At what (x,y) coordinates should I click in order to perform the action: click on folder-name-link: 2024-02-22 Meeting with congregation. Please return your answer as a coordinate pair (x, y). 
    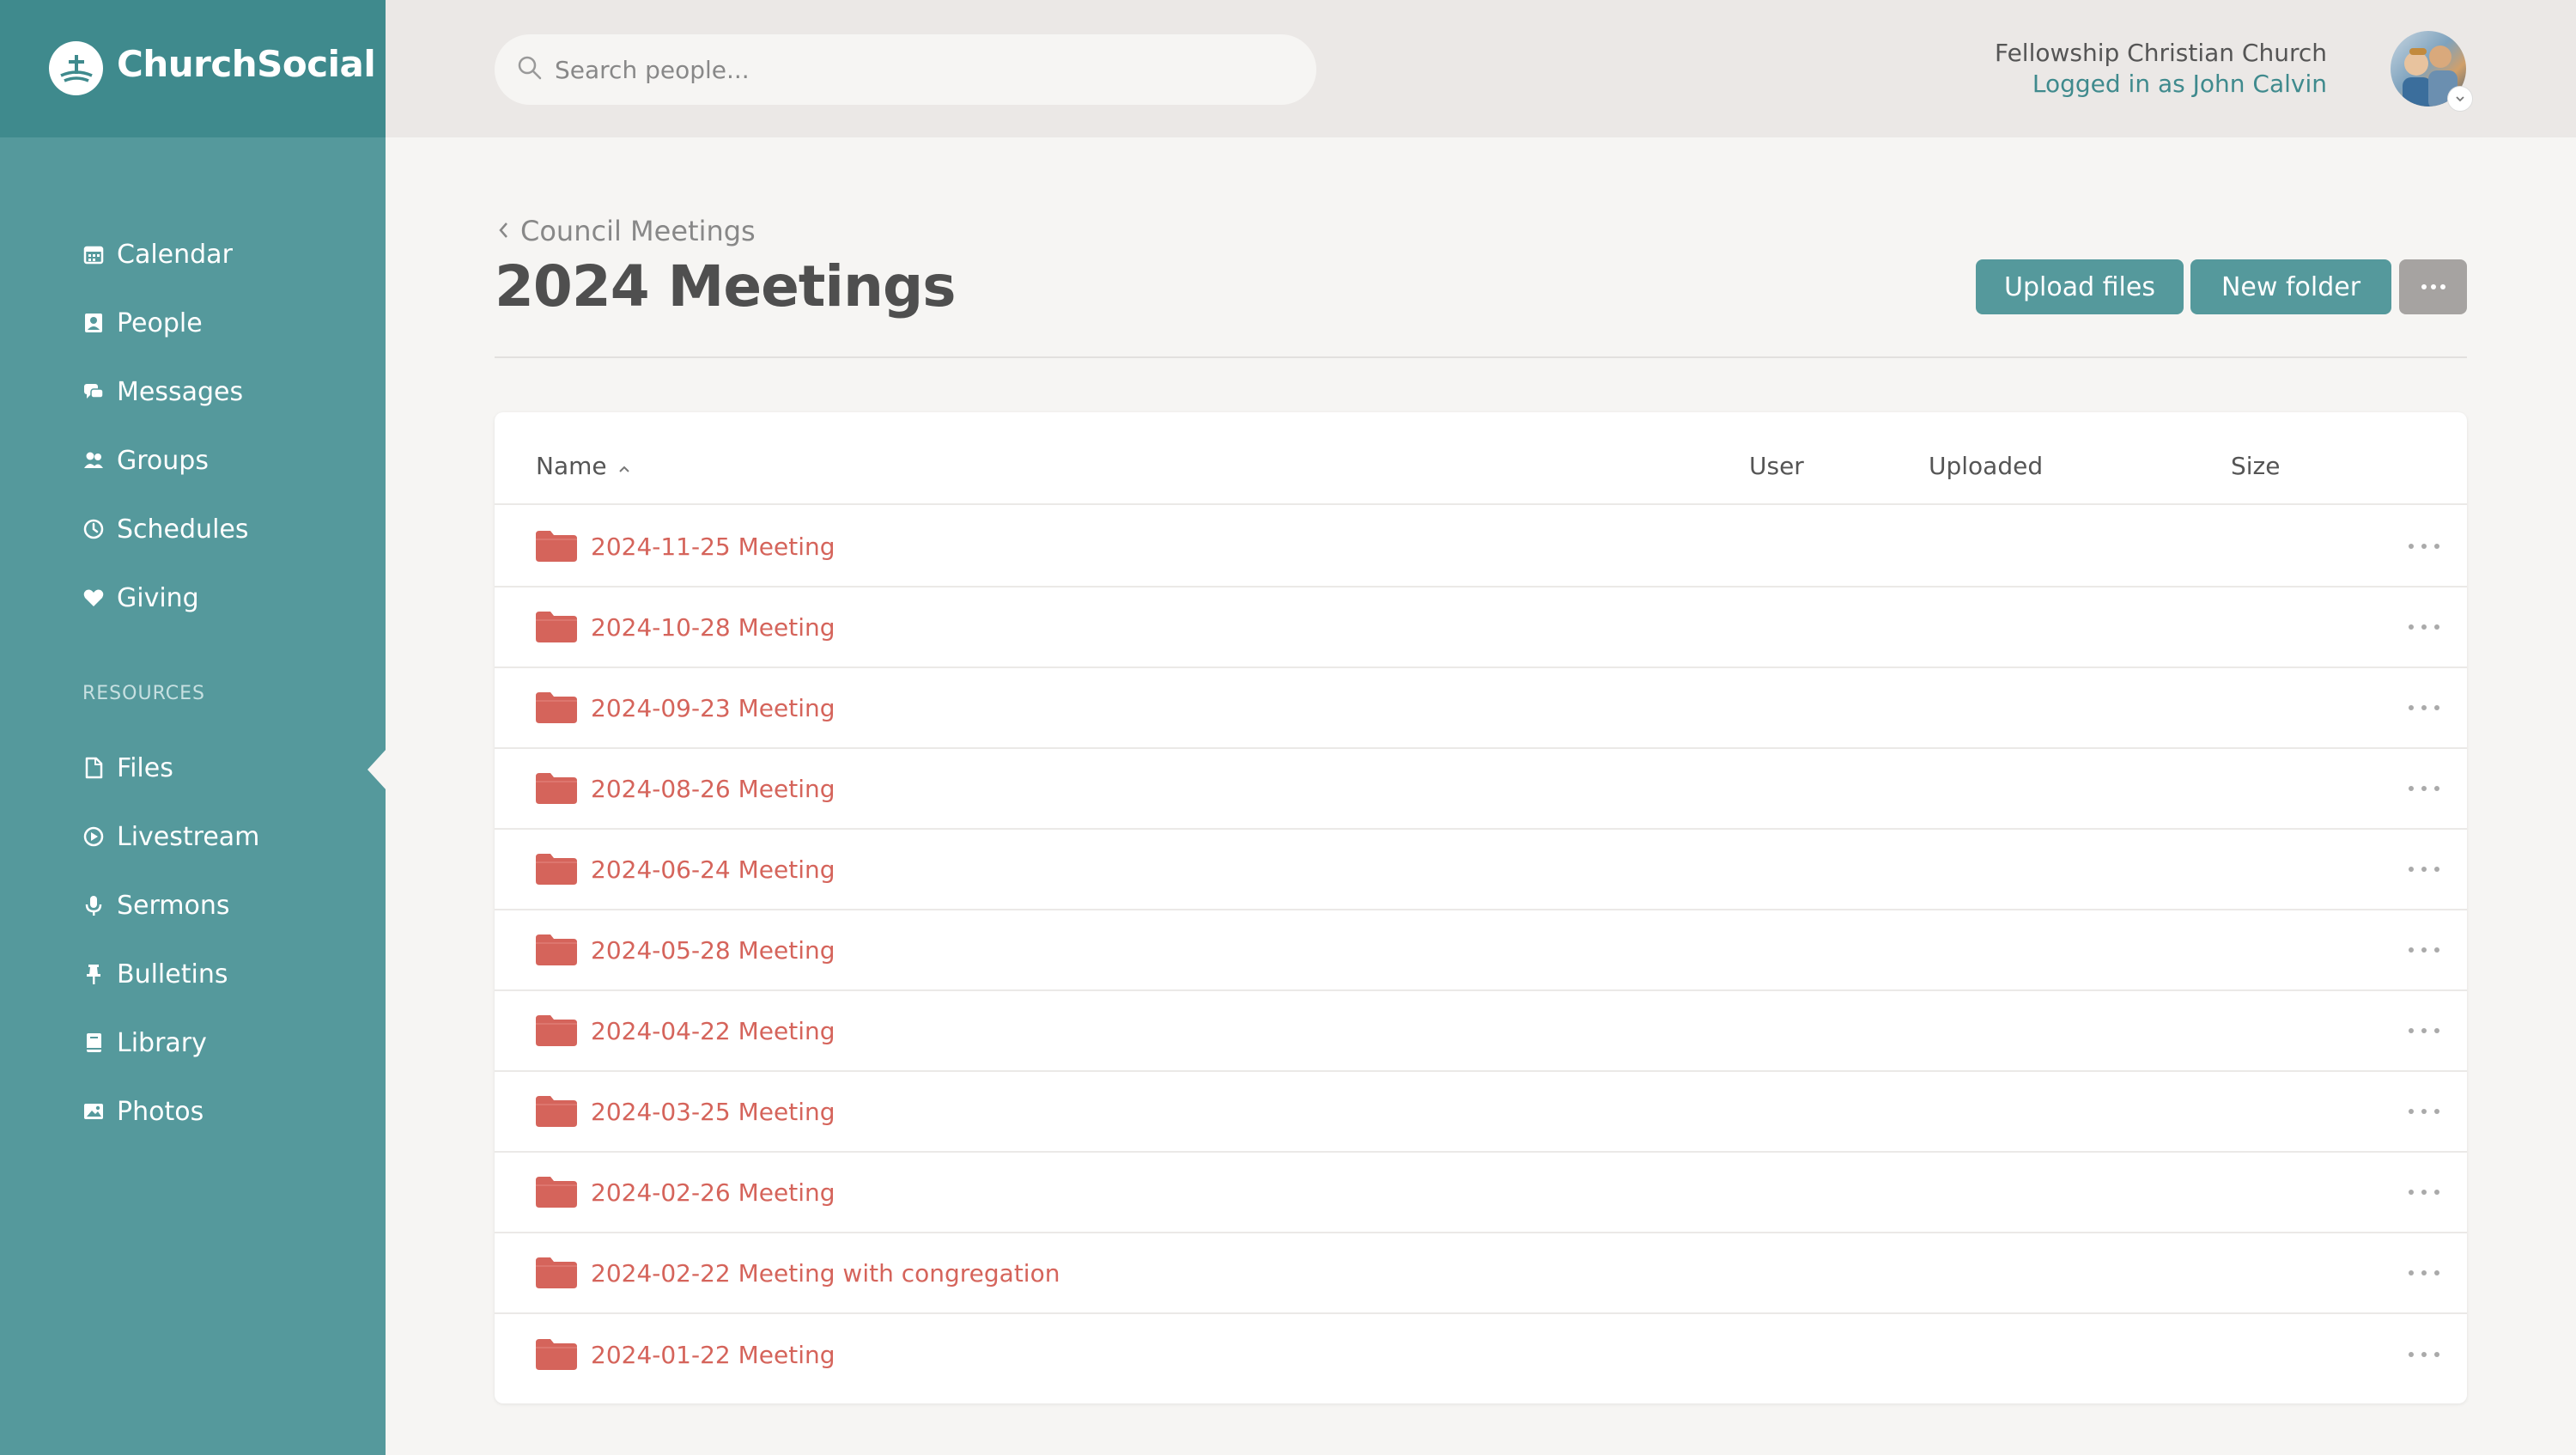
    Looking at the image, I should click on (825, 1273).